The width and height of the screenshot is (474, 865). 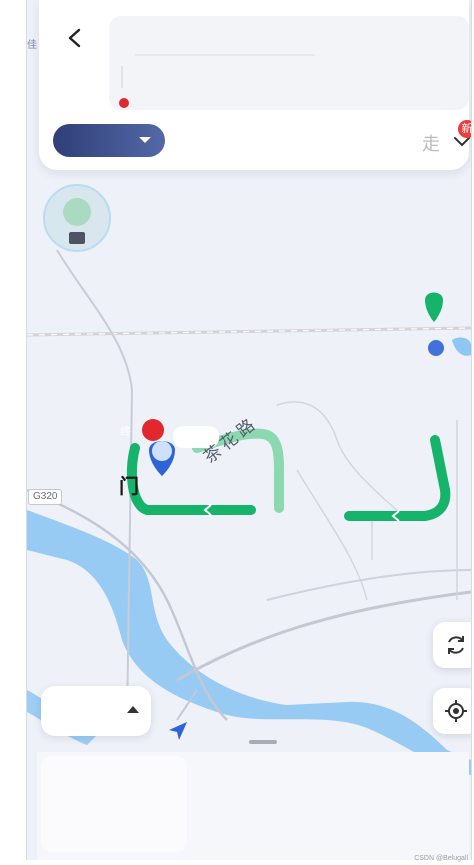 What do you see at coordinates (129, 487) in the screenshot?
I see `poi-label: 门` at bounding box center [129, 487].